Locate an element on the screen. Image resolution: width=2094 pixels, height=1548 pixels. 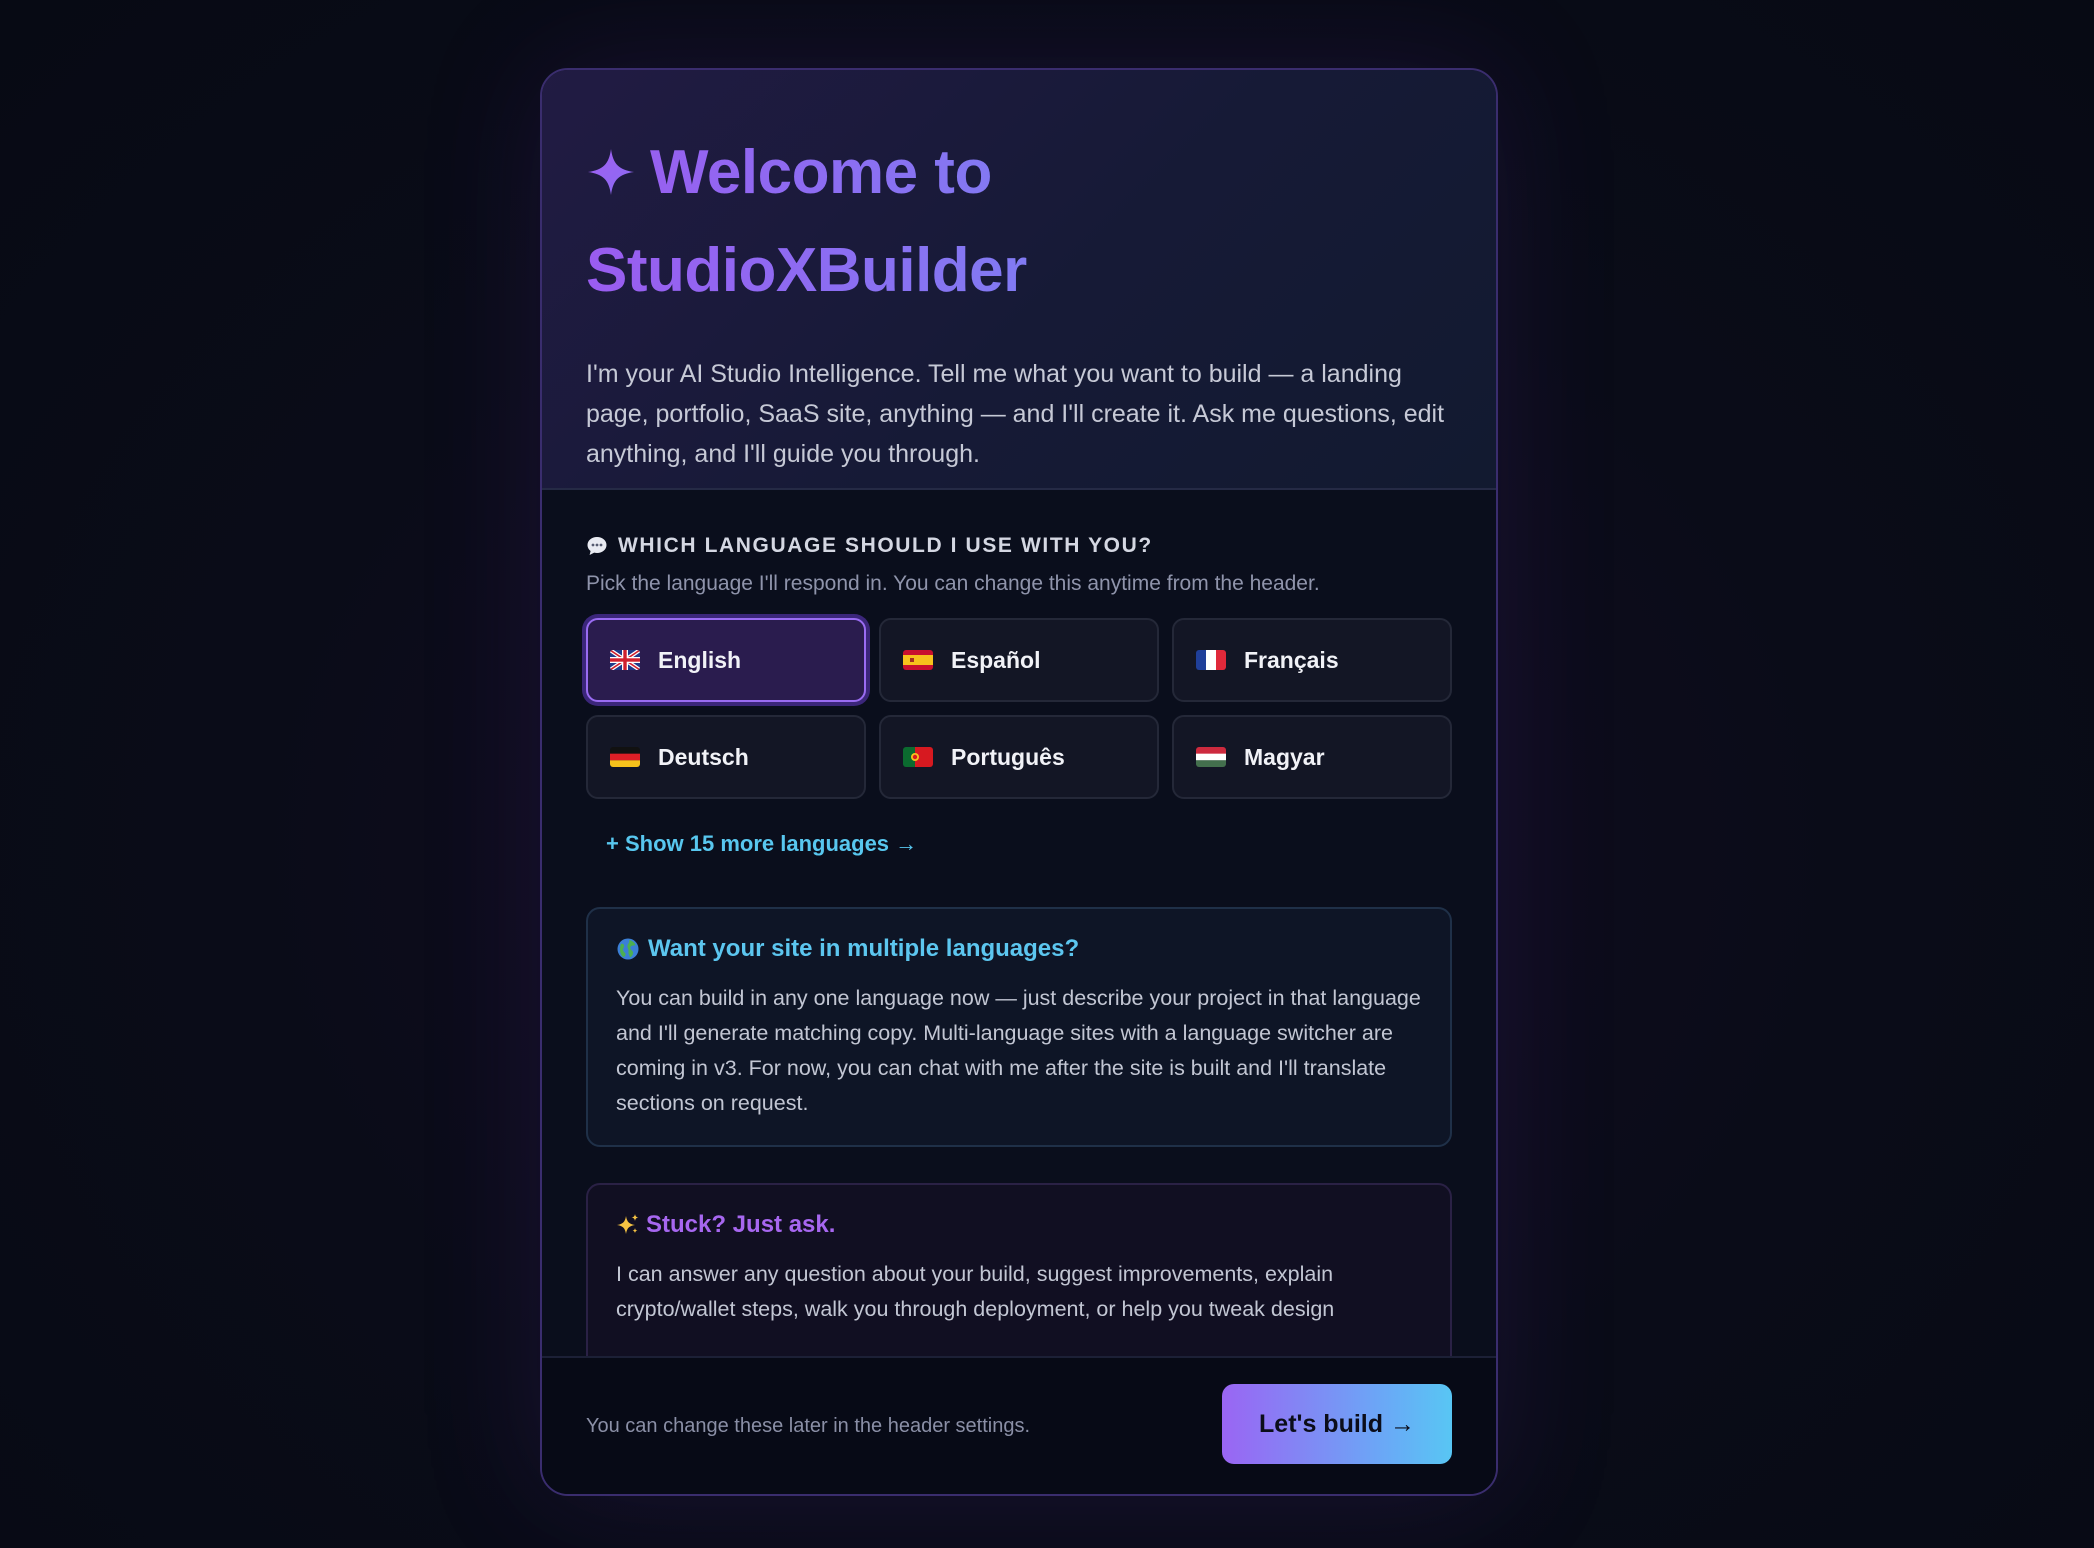
sparkles-icon is located at coordinates (628, 1224).